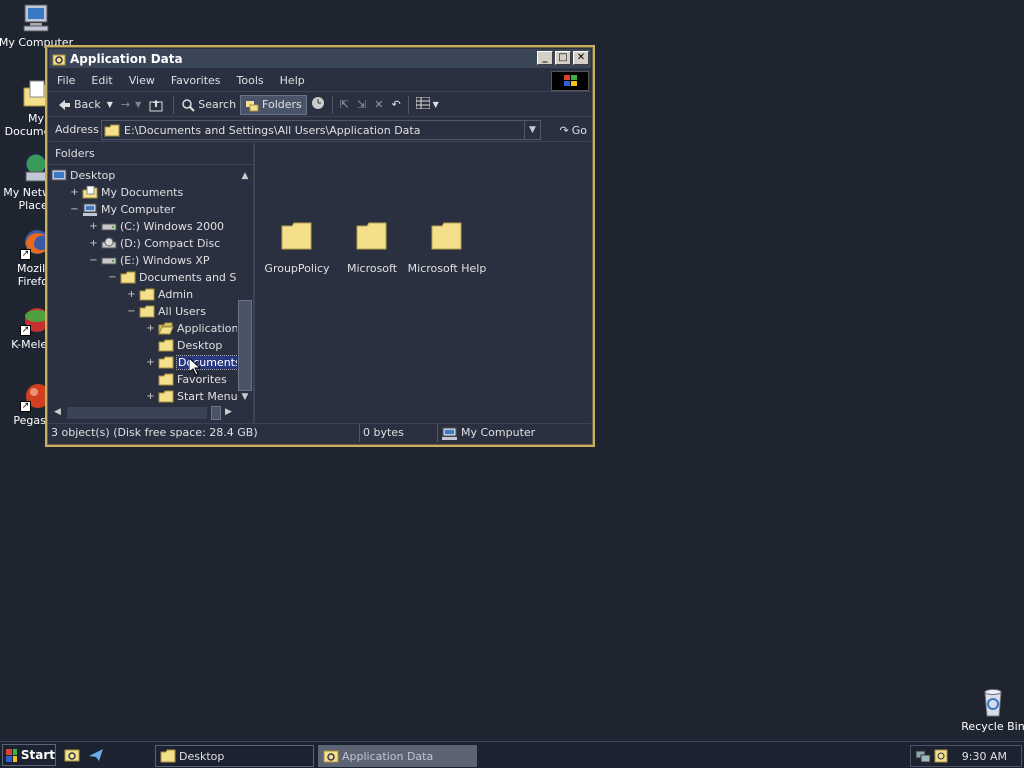 The width and height of the screenshot is (1024, 768). I want to click on desktop-icon-recycle-bin: Recycle Bin, so click(989, 709).